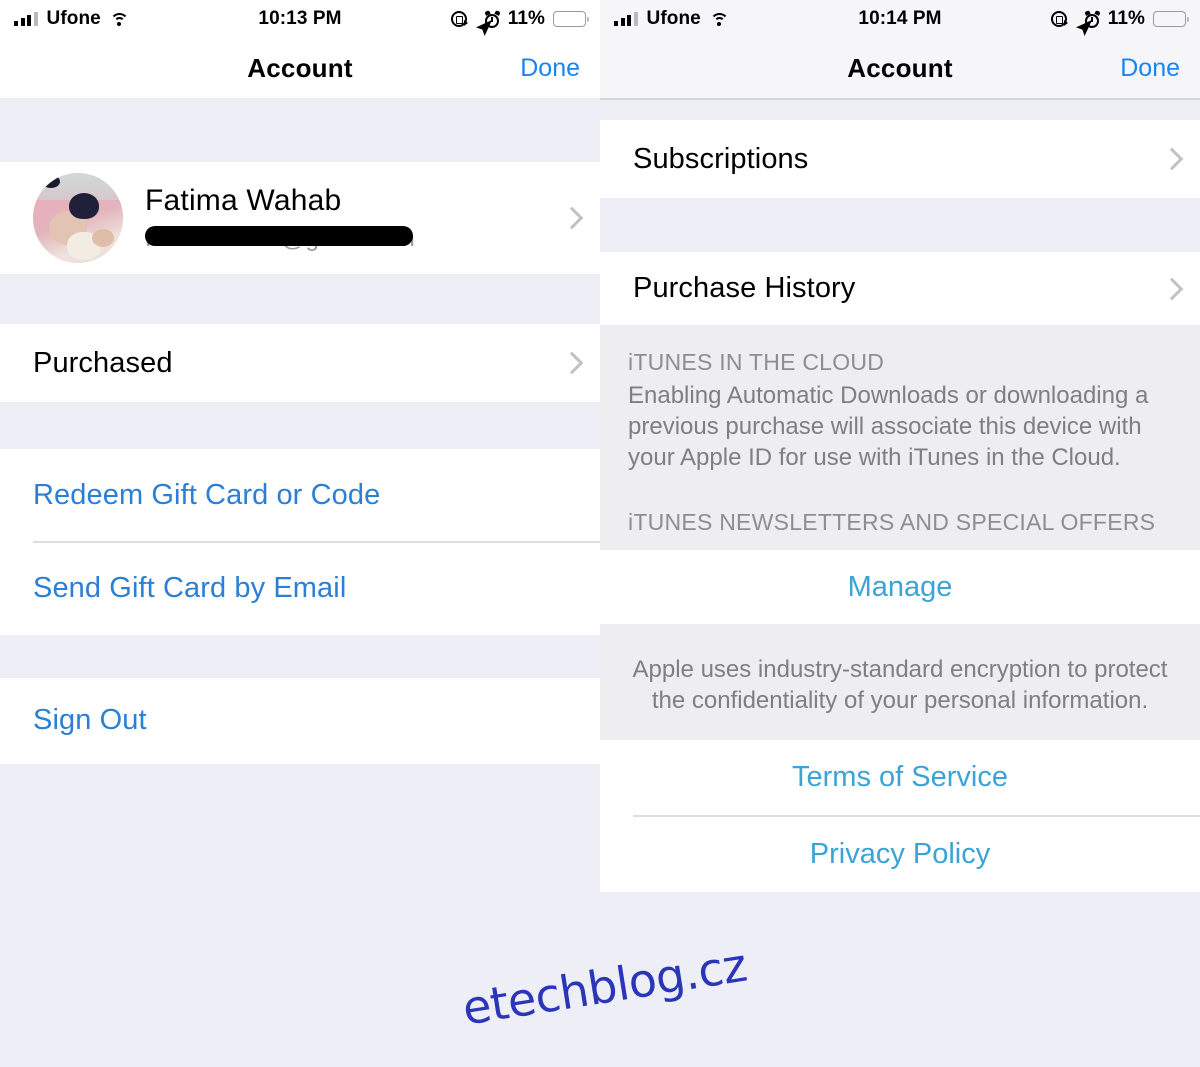  Describe the element at coordinates (721, 158) in the screenshot. I see `row-label: Subscriptions` at that location.